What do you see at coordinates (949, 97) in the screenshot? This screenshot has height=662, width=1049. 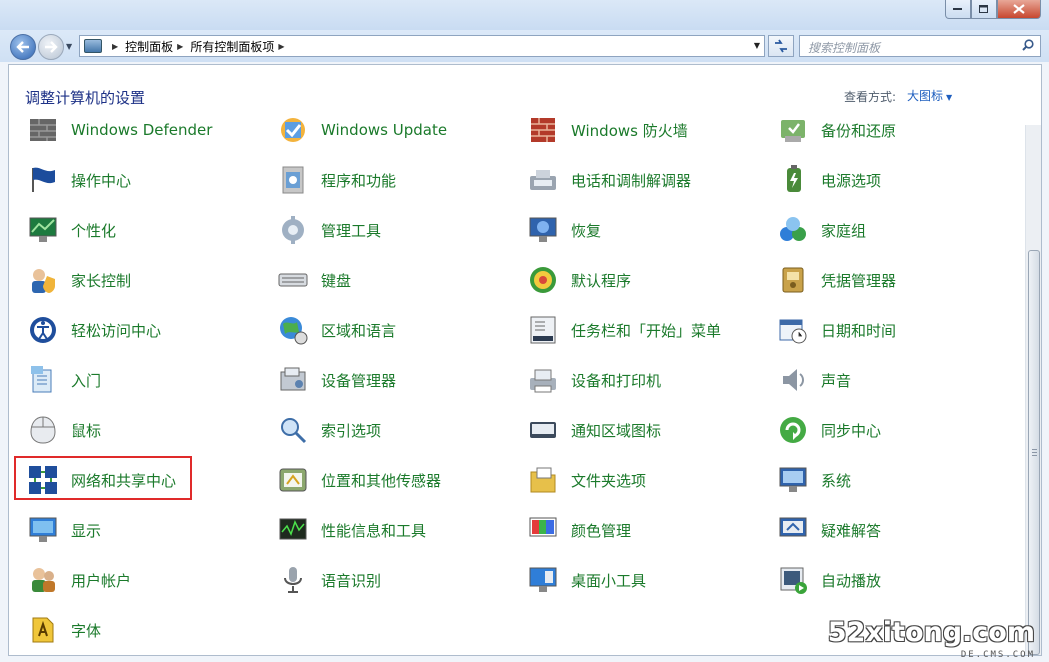 I see `chevron-down-icon: ▼` at bounding box center [949, 97].